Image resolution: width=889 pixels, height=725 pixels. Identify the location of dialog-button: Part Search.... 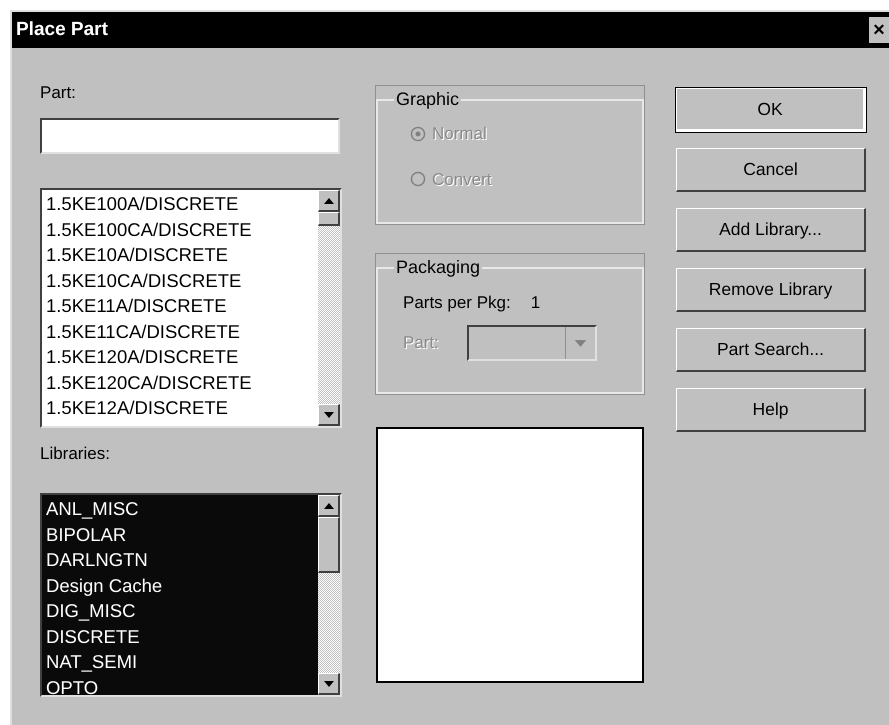
(771, 350).